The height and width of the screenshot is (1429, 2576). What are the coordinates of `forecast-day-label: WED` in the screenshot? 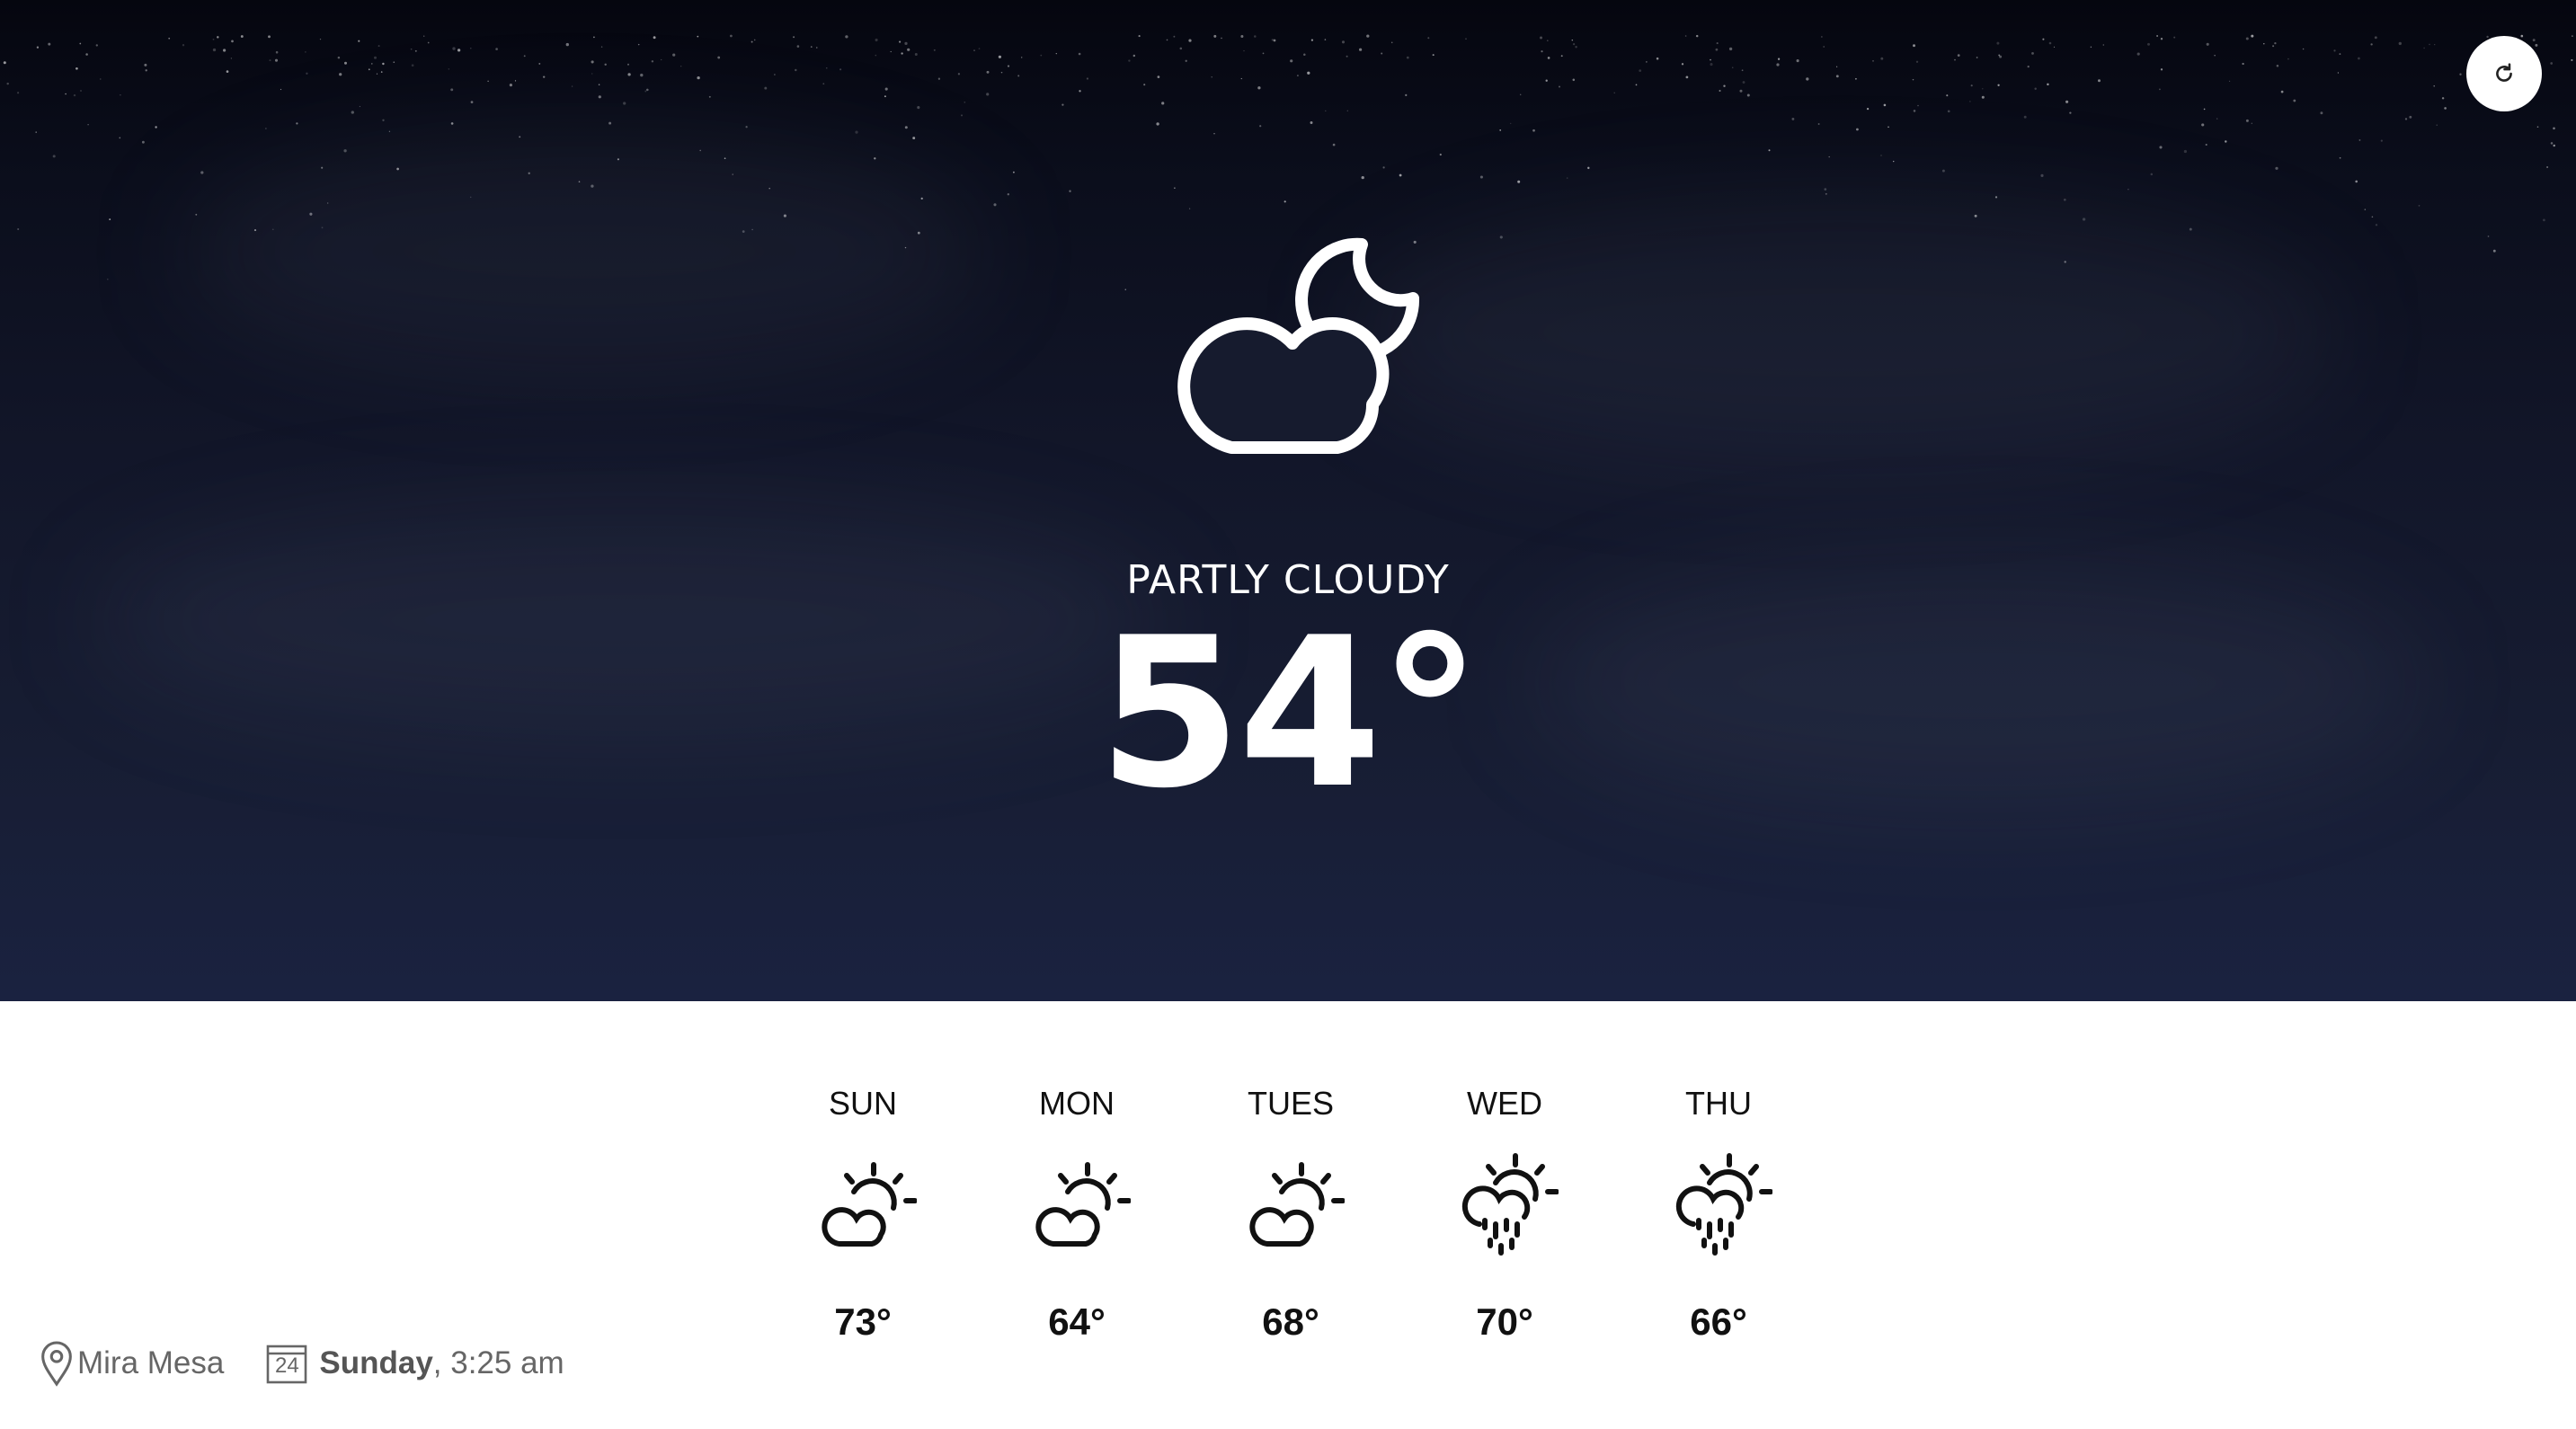 It's located at (1504, 1104).